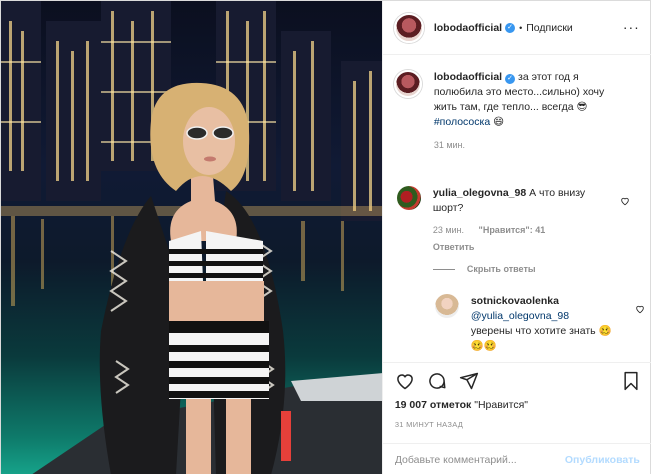  I want to click on likes-count: 19 007 отметок, so click(433, 405).